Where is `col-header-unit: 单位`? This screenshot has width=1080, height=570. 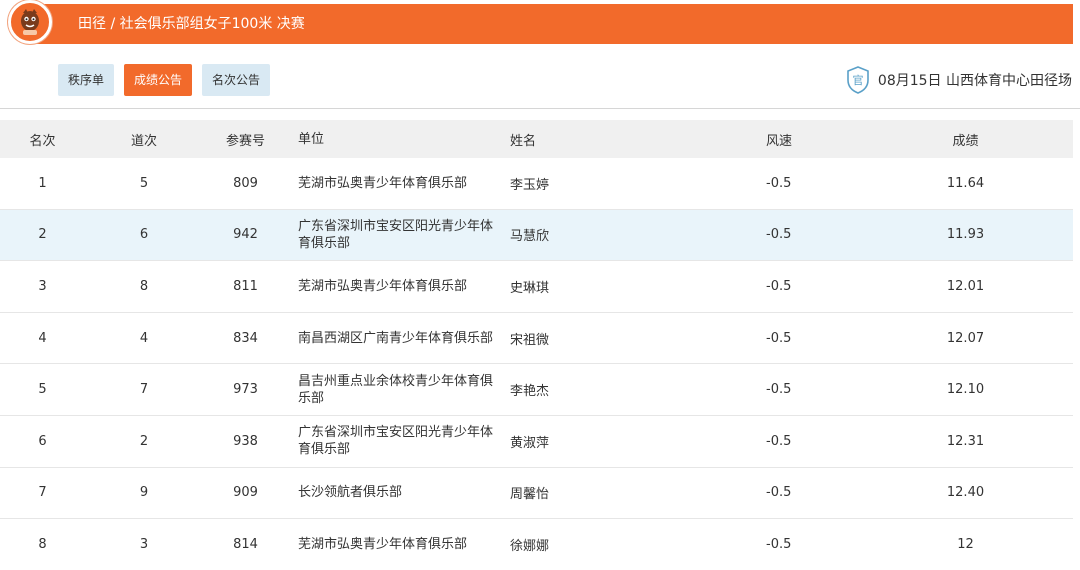
col-header-unit: 单位 is located at coordinates (311, 139).